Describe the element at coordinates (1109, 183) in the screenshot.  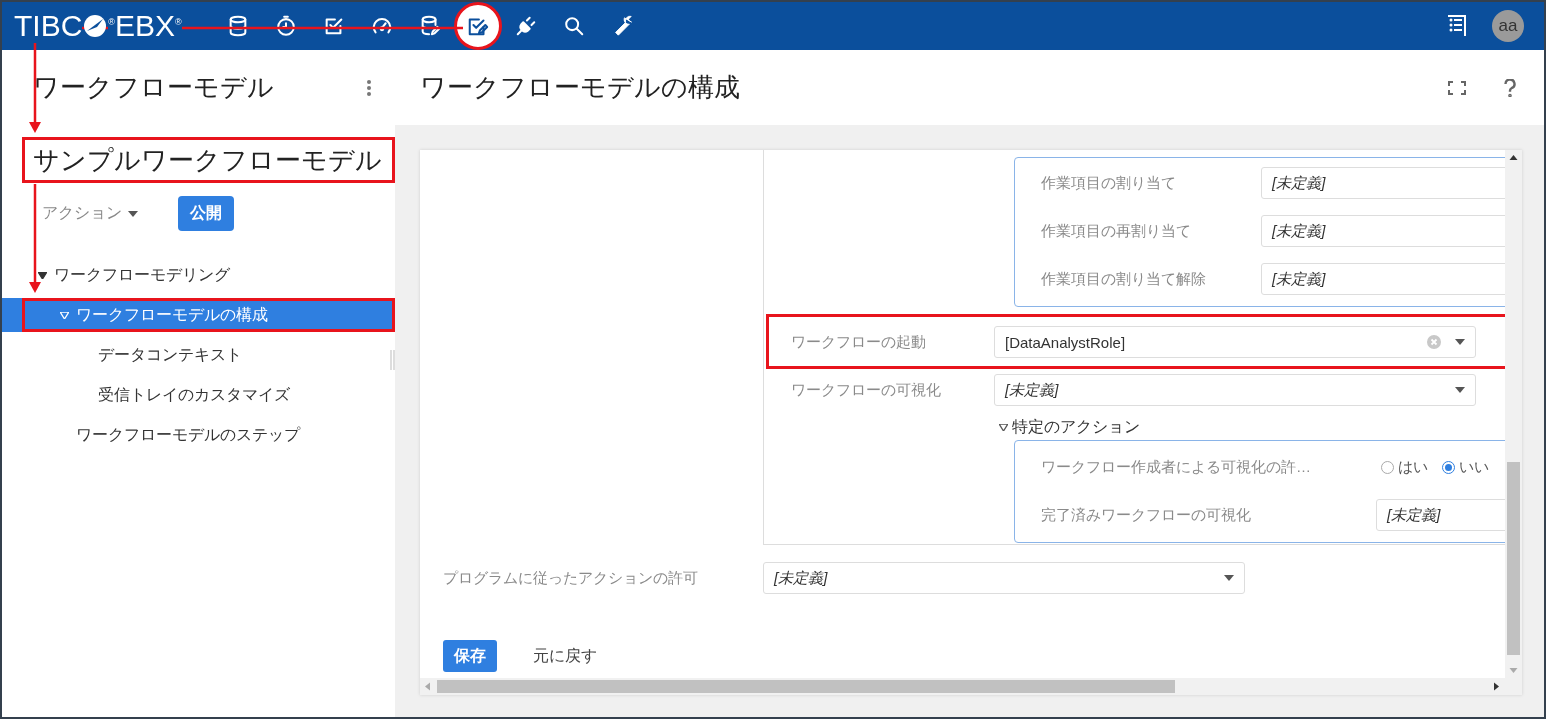
I see `field-label: 作業項目の割り当て` at that location.